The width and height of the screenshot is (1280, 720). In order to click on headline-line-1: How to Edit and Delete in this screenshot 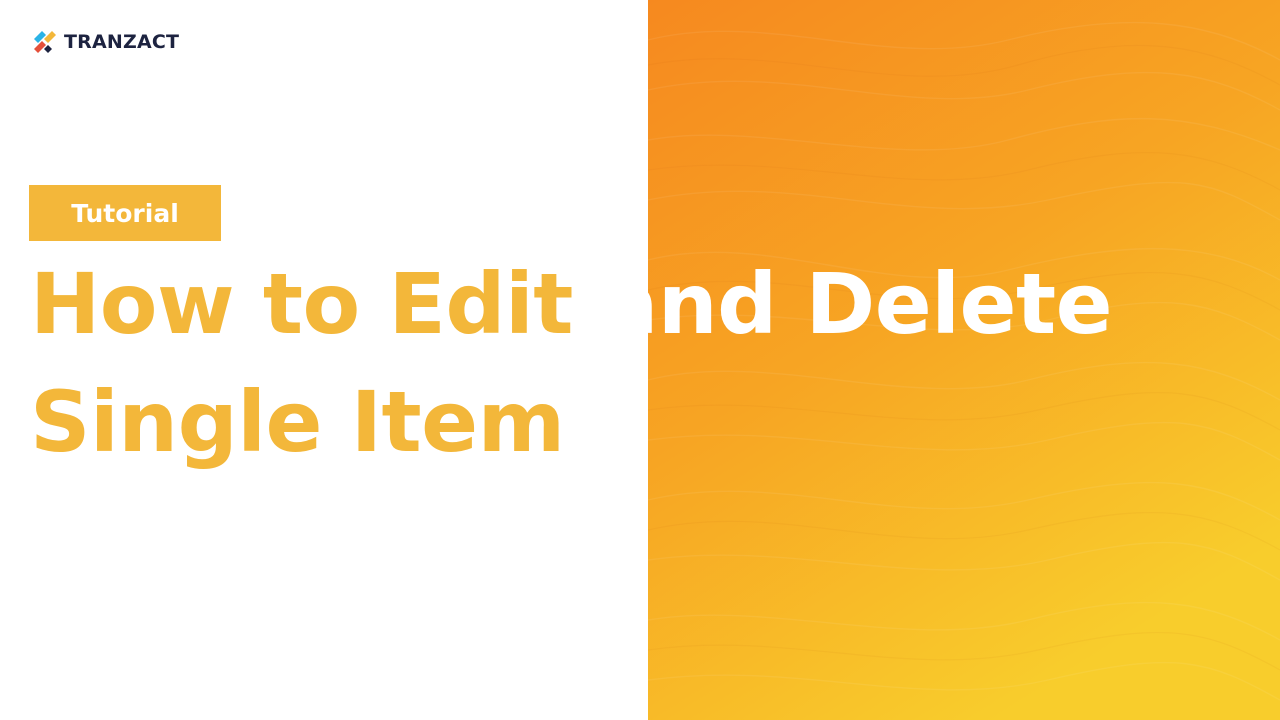, I will do `click(571, 304)`.